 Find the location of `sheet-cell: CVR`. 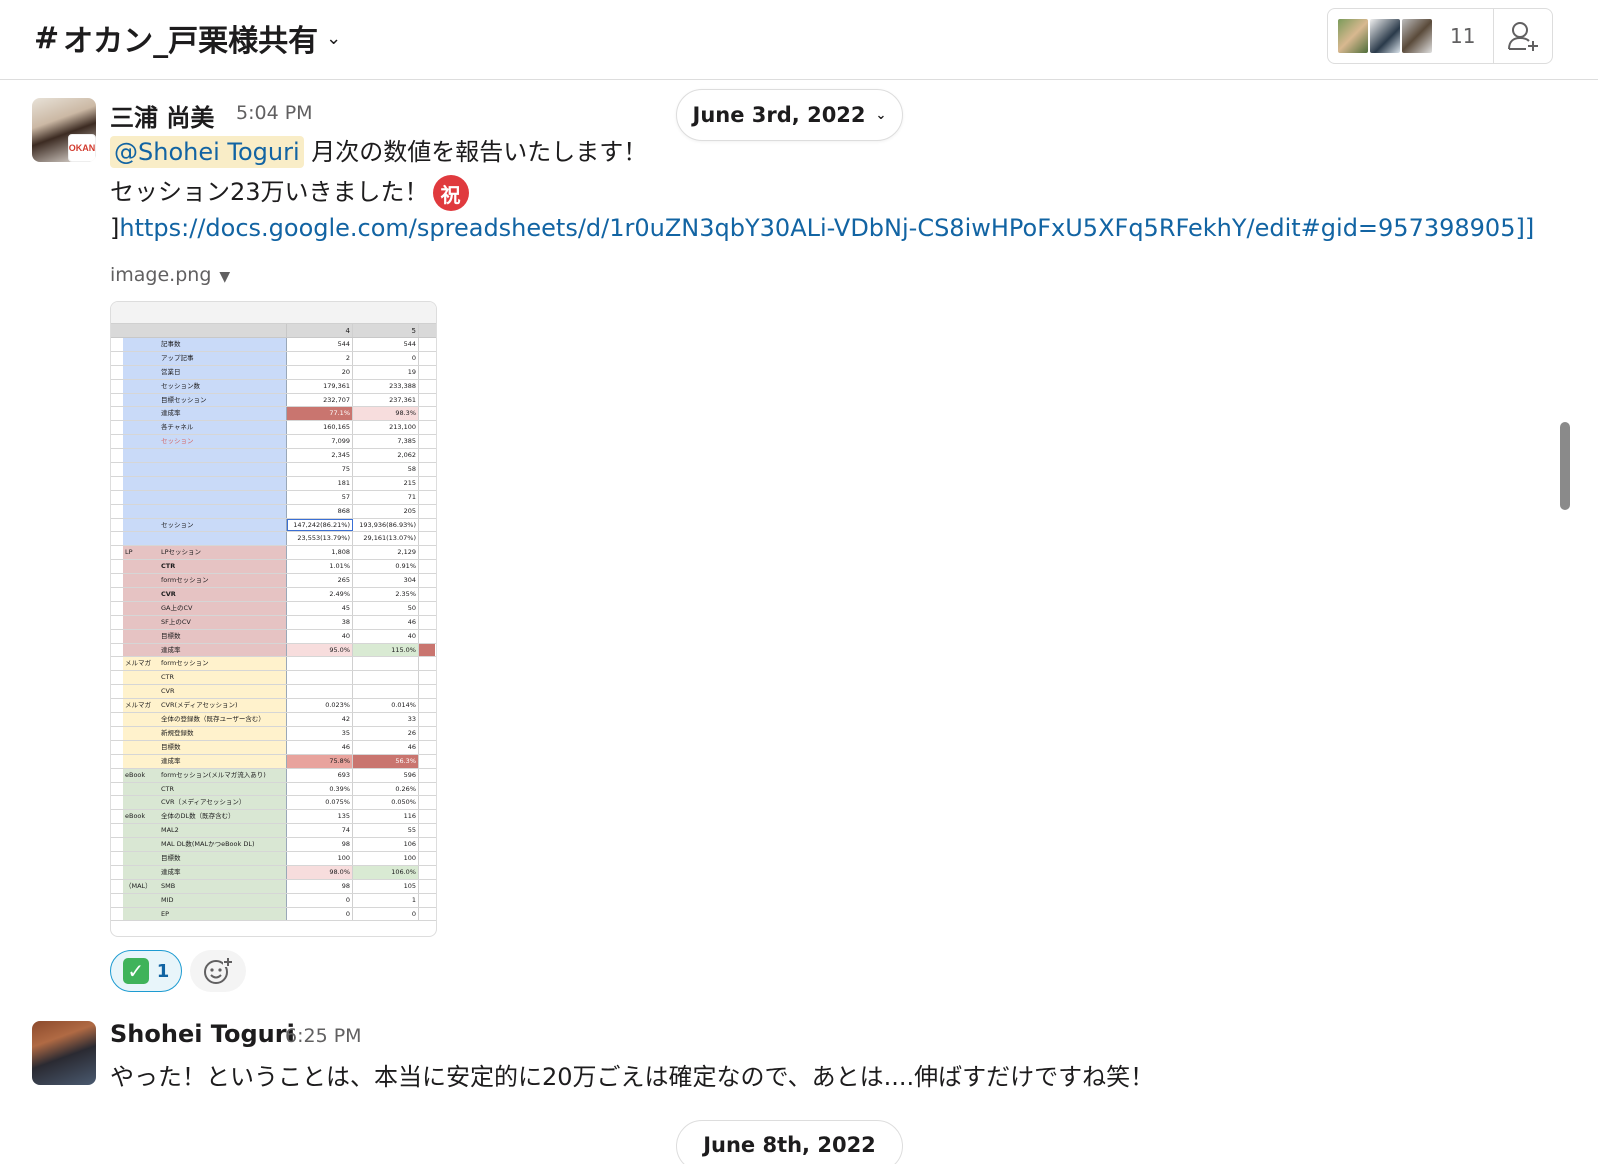

sheet-cell: CVR is located at coordinates (223, 692).